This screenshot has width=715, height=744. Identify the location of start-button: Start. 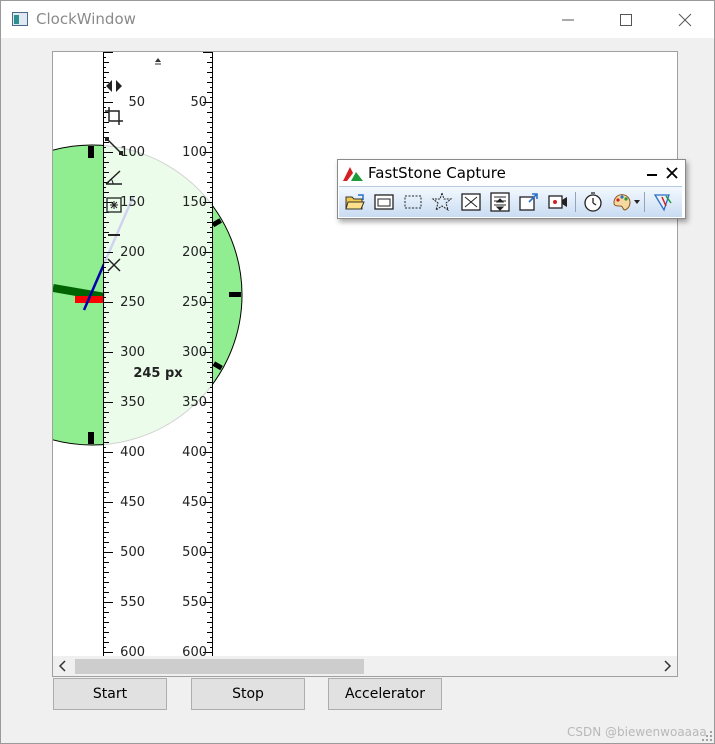
(110, 694).